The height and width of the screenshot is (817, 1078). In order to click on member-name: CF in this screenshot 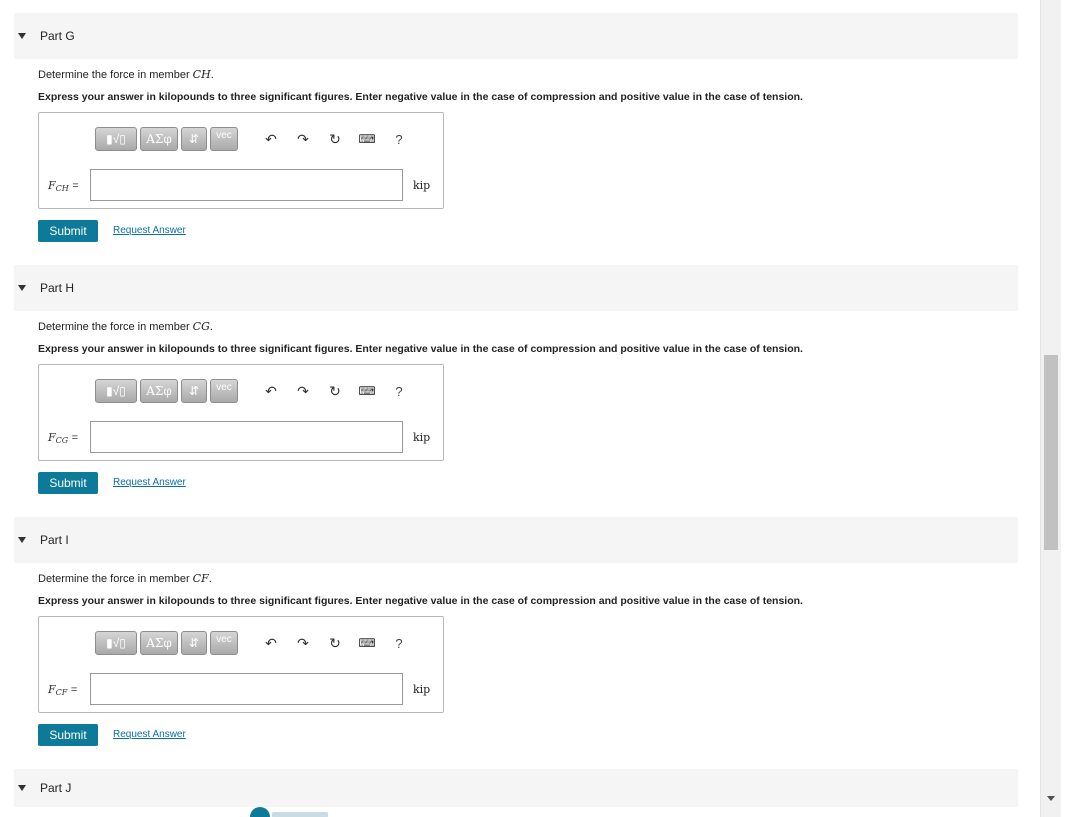, I will do `click(200, 578)`.